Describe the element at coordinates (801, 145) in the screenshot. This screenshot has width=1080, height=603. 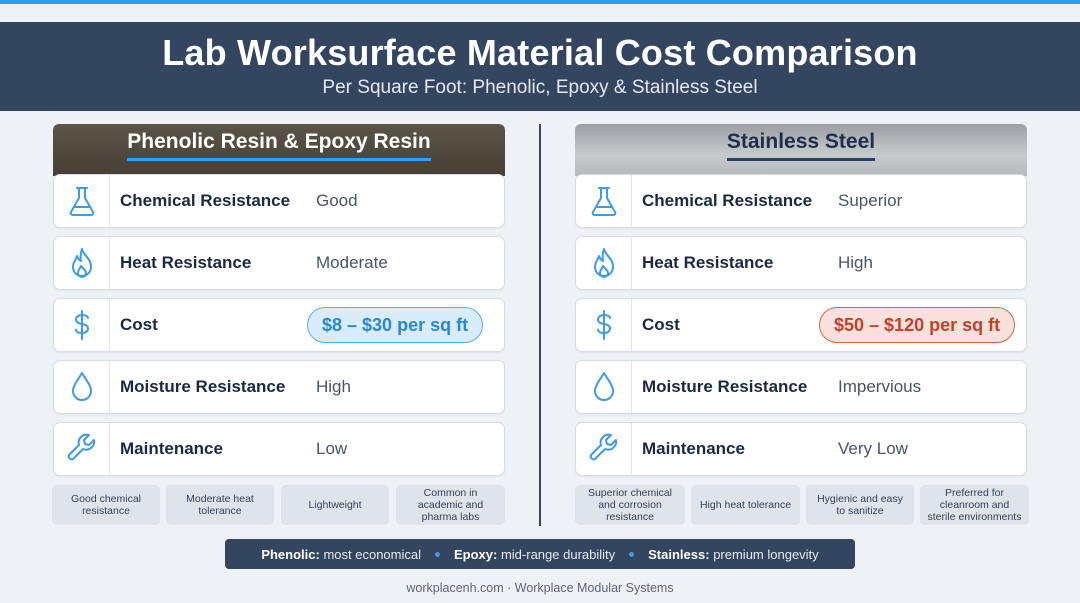
I see `panel-title: Stainless Steel` at that location.